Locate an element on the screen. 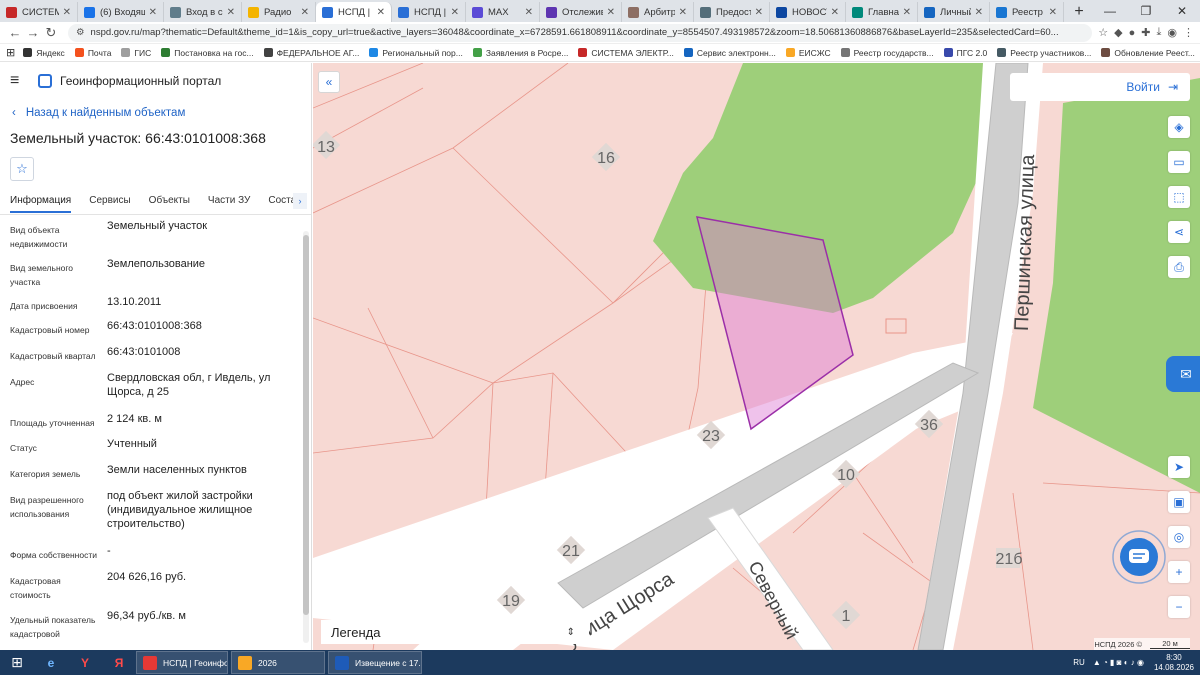  legend-panel: Легенда ⇕ is located at coordinates (455, 632).